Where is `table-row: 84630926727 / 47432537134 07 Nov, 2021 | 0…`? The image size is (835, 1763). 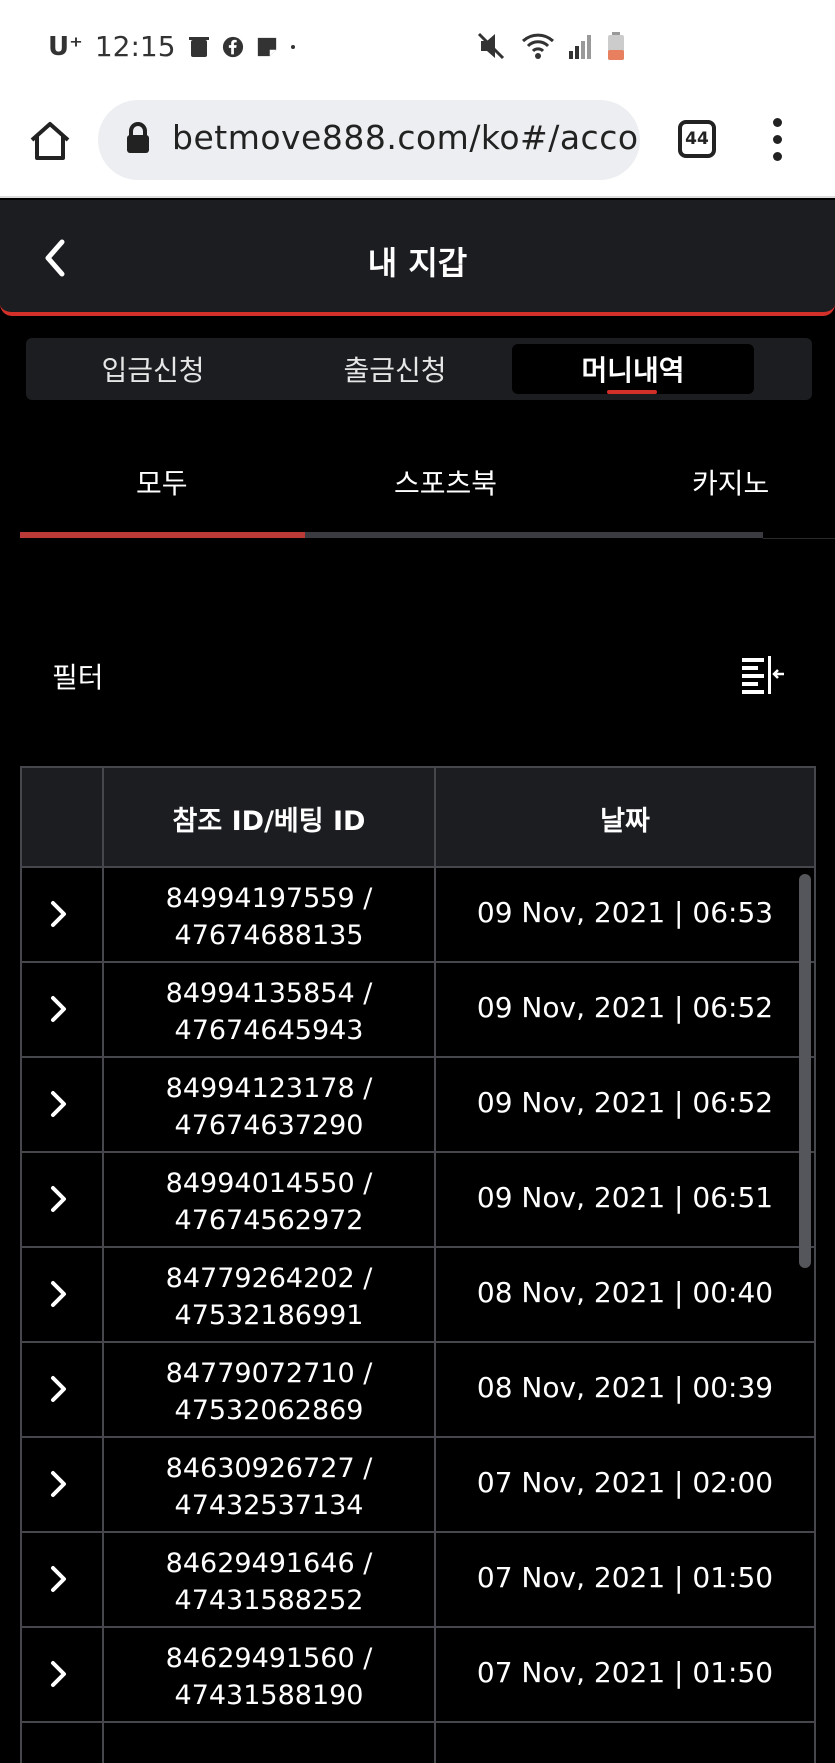 table-row: 84630926727 / 47432537134 07 Nov, 2021 | 0… is located at coordinates (418, 1485).